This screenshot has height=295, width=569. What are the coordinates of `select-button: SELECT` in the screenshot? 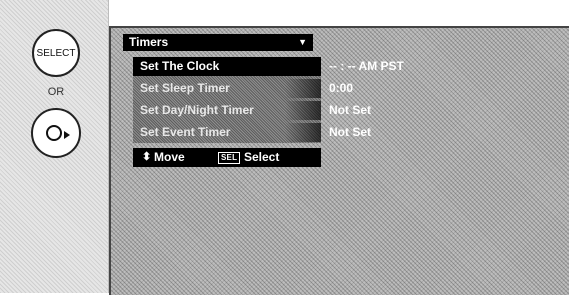 It's located at (56, 53).